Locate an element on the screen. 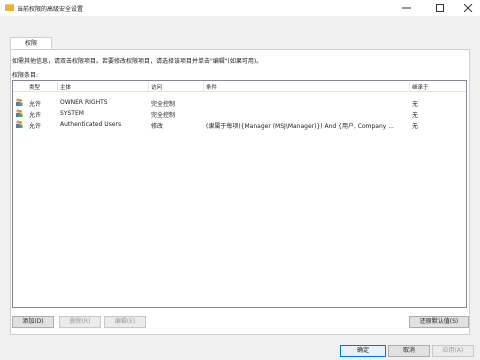  close-button is located at coordinates (466, 8).